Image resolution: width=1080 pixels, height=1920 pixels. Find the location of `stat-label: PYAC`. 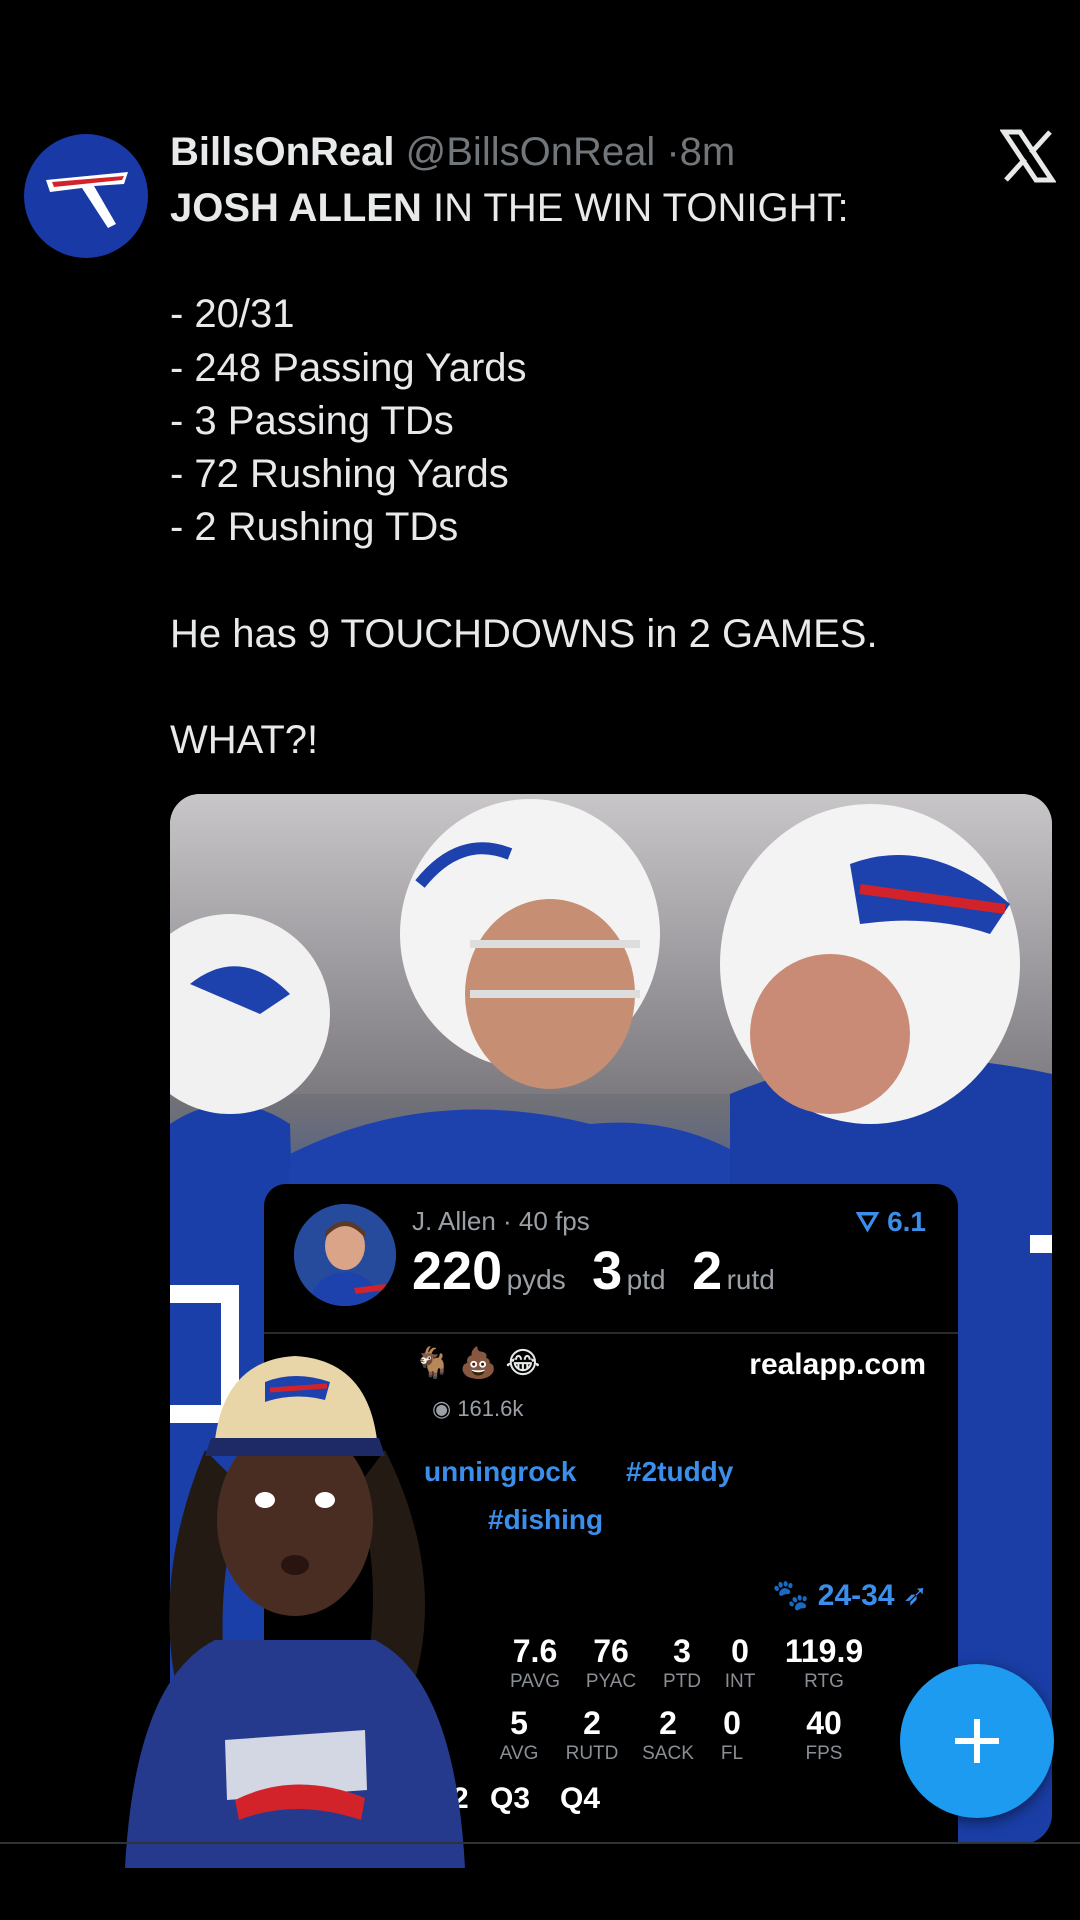

stat-label: PYAC is located at coordinates (611, 1681).